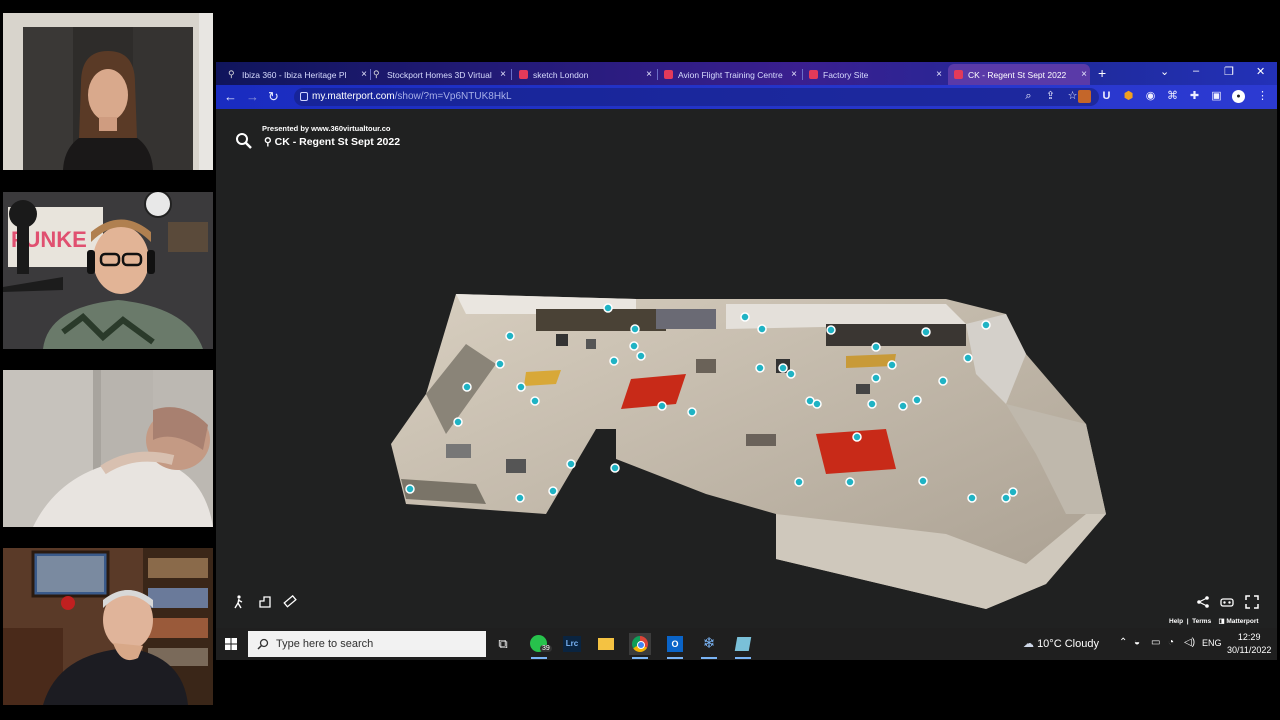  What do you see at coordinates (675, 646) in the screenshot?
I see `outlook-icon: O` at bounding box center [675, 646].